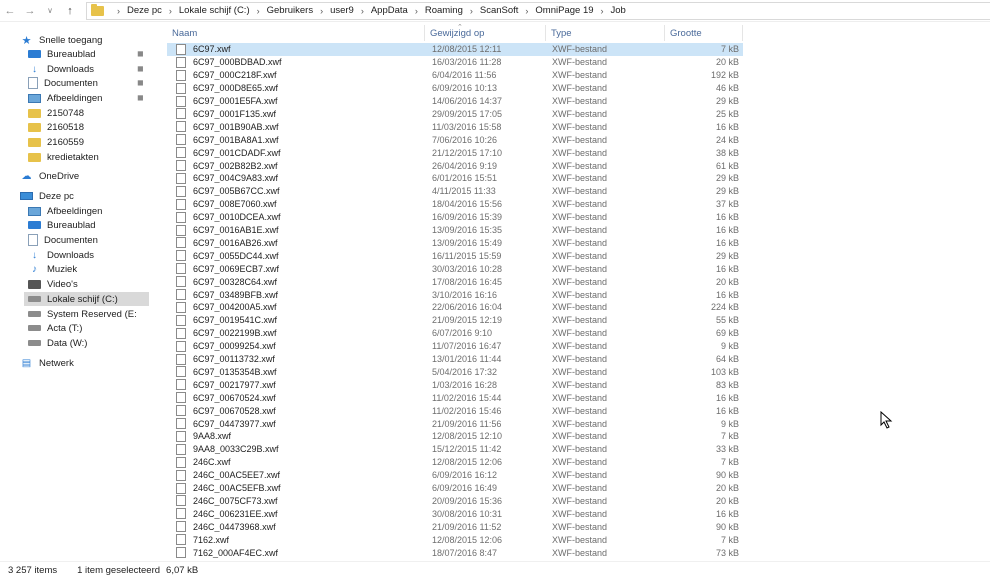 The image size is (990, 579). I want to click on column-header-date: Gewijzigd op, so click(485, 33).